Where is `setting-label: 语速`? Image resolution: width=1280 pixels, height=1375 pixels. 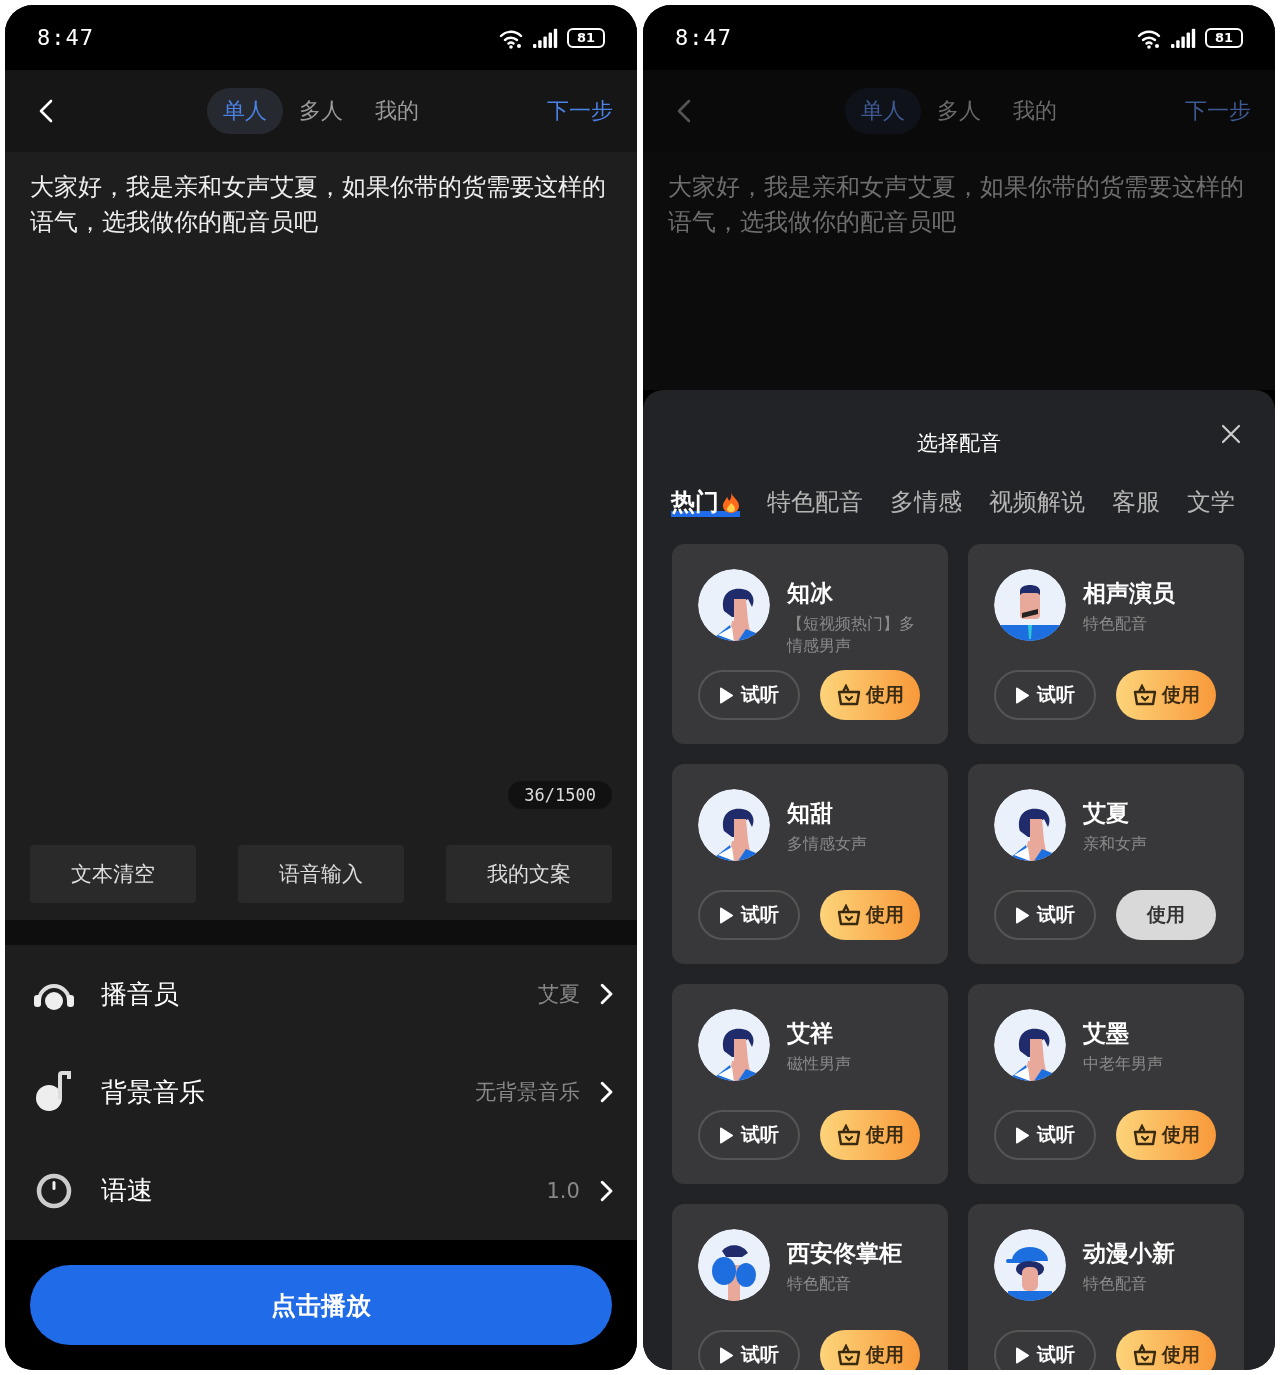 setting-label: 语速 is located at coordinates (127, 1191).